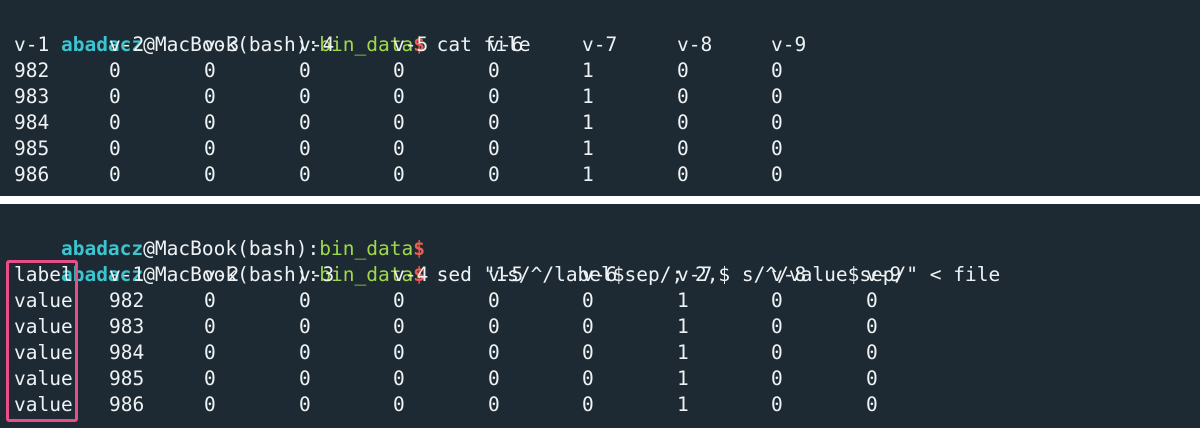 The height and width of the screenshot is (428, 1200). What do you see at coordinates (127, 44) in the screenshot?
I see `column-header: v-2` at bounding box center [127, 44].